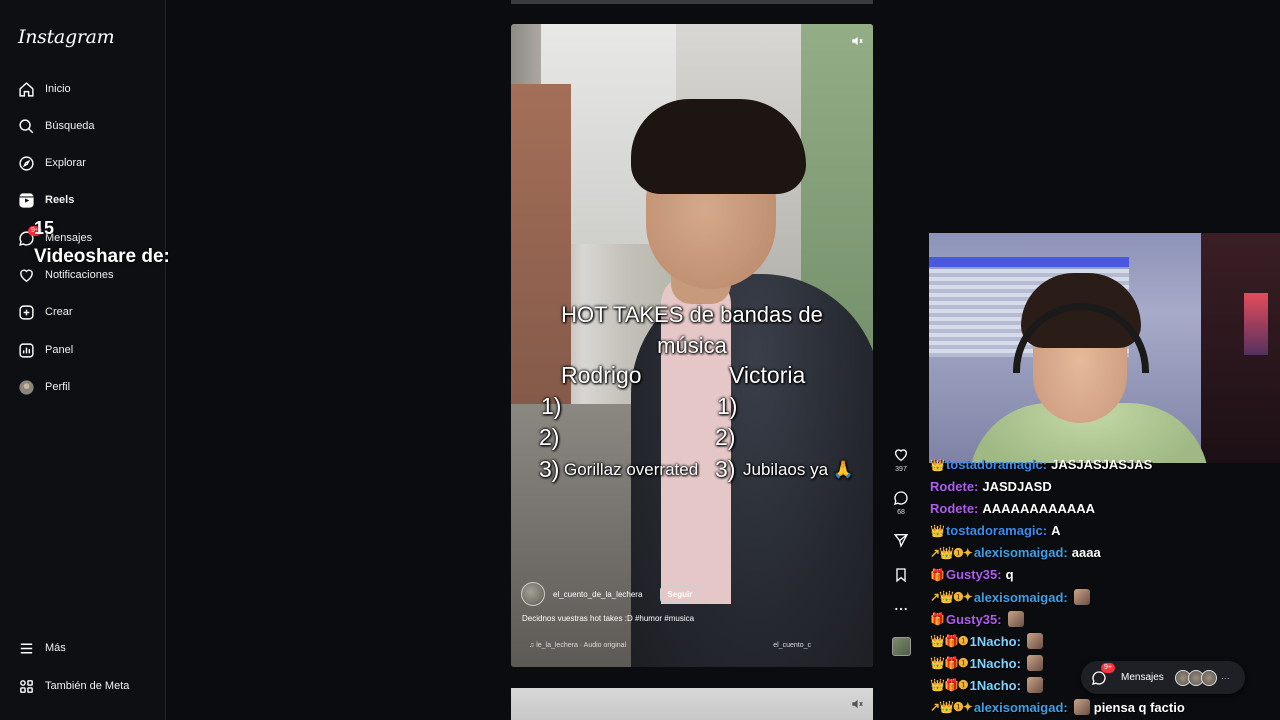  I want to click on comment-button: 68, so click(901, 503).